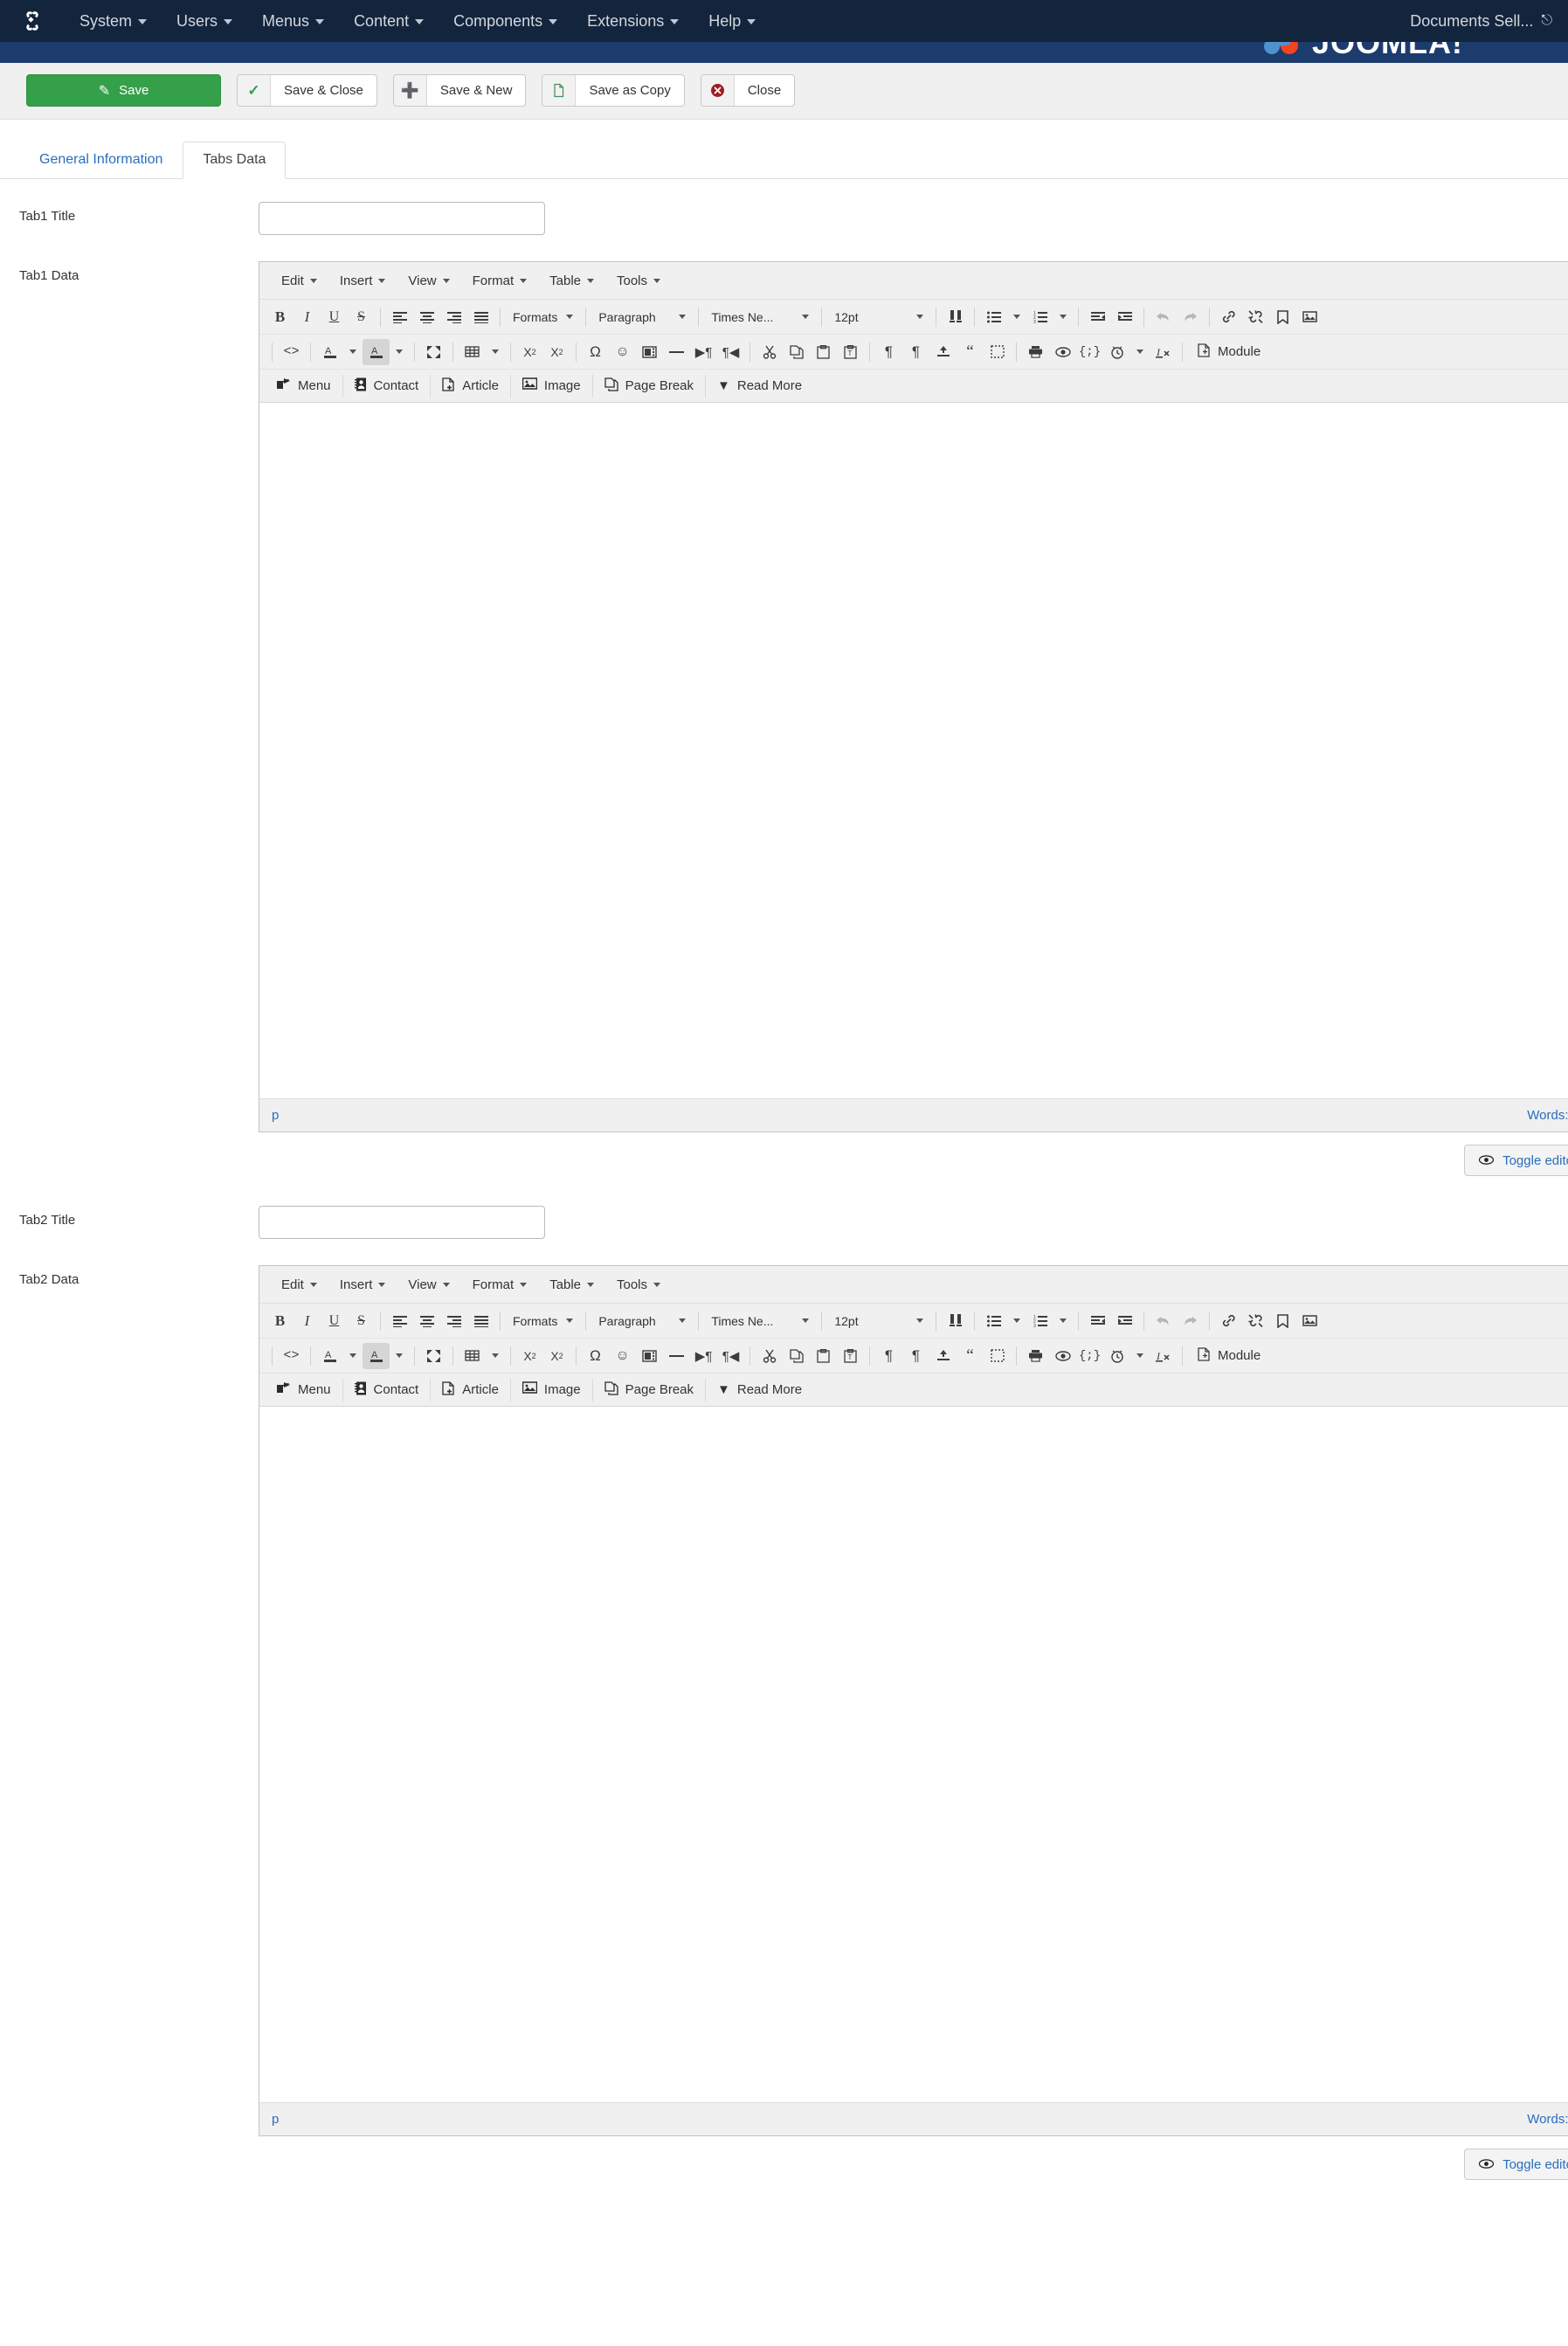 The width and height of the screenshot is (1568, 2346). I want to click on find-replace-icon, so click(955, 317).